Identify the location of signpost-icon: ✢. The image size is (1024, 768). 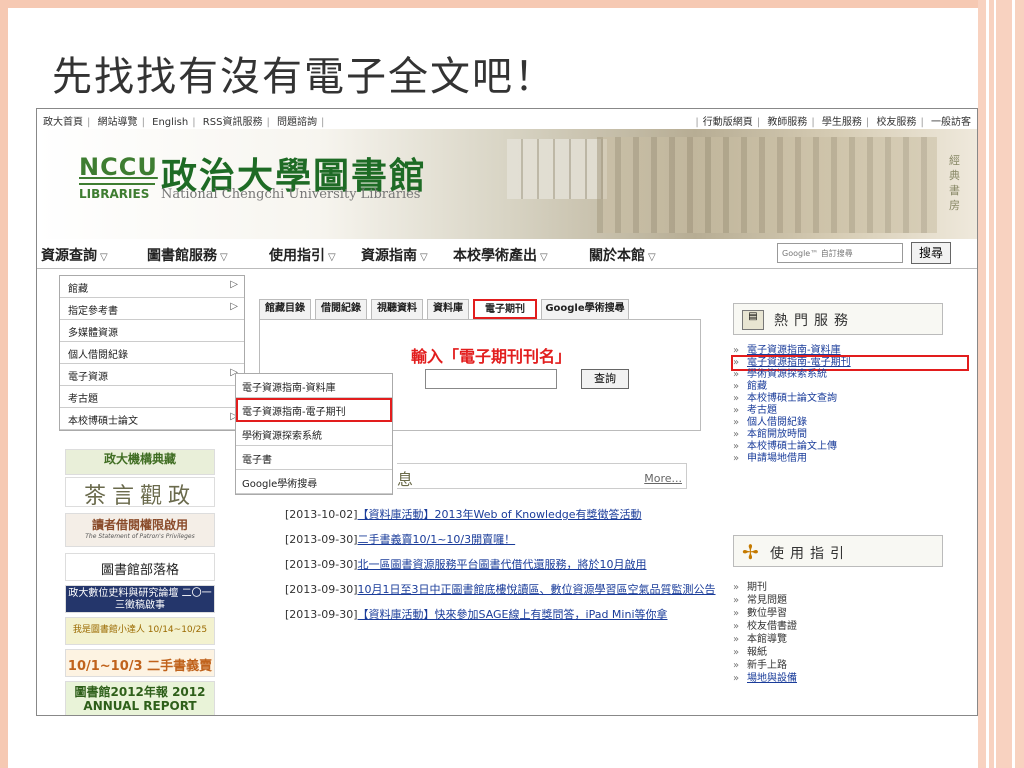
(750, 552).